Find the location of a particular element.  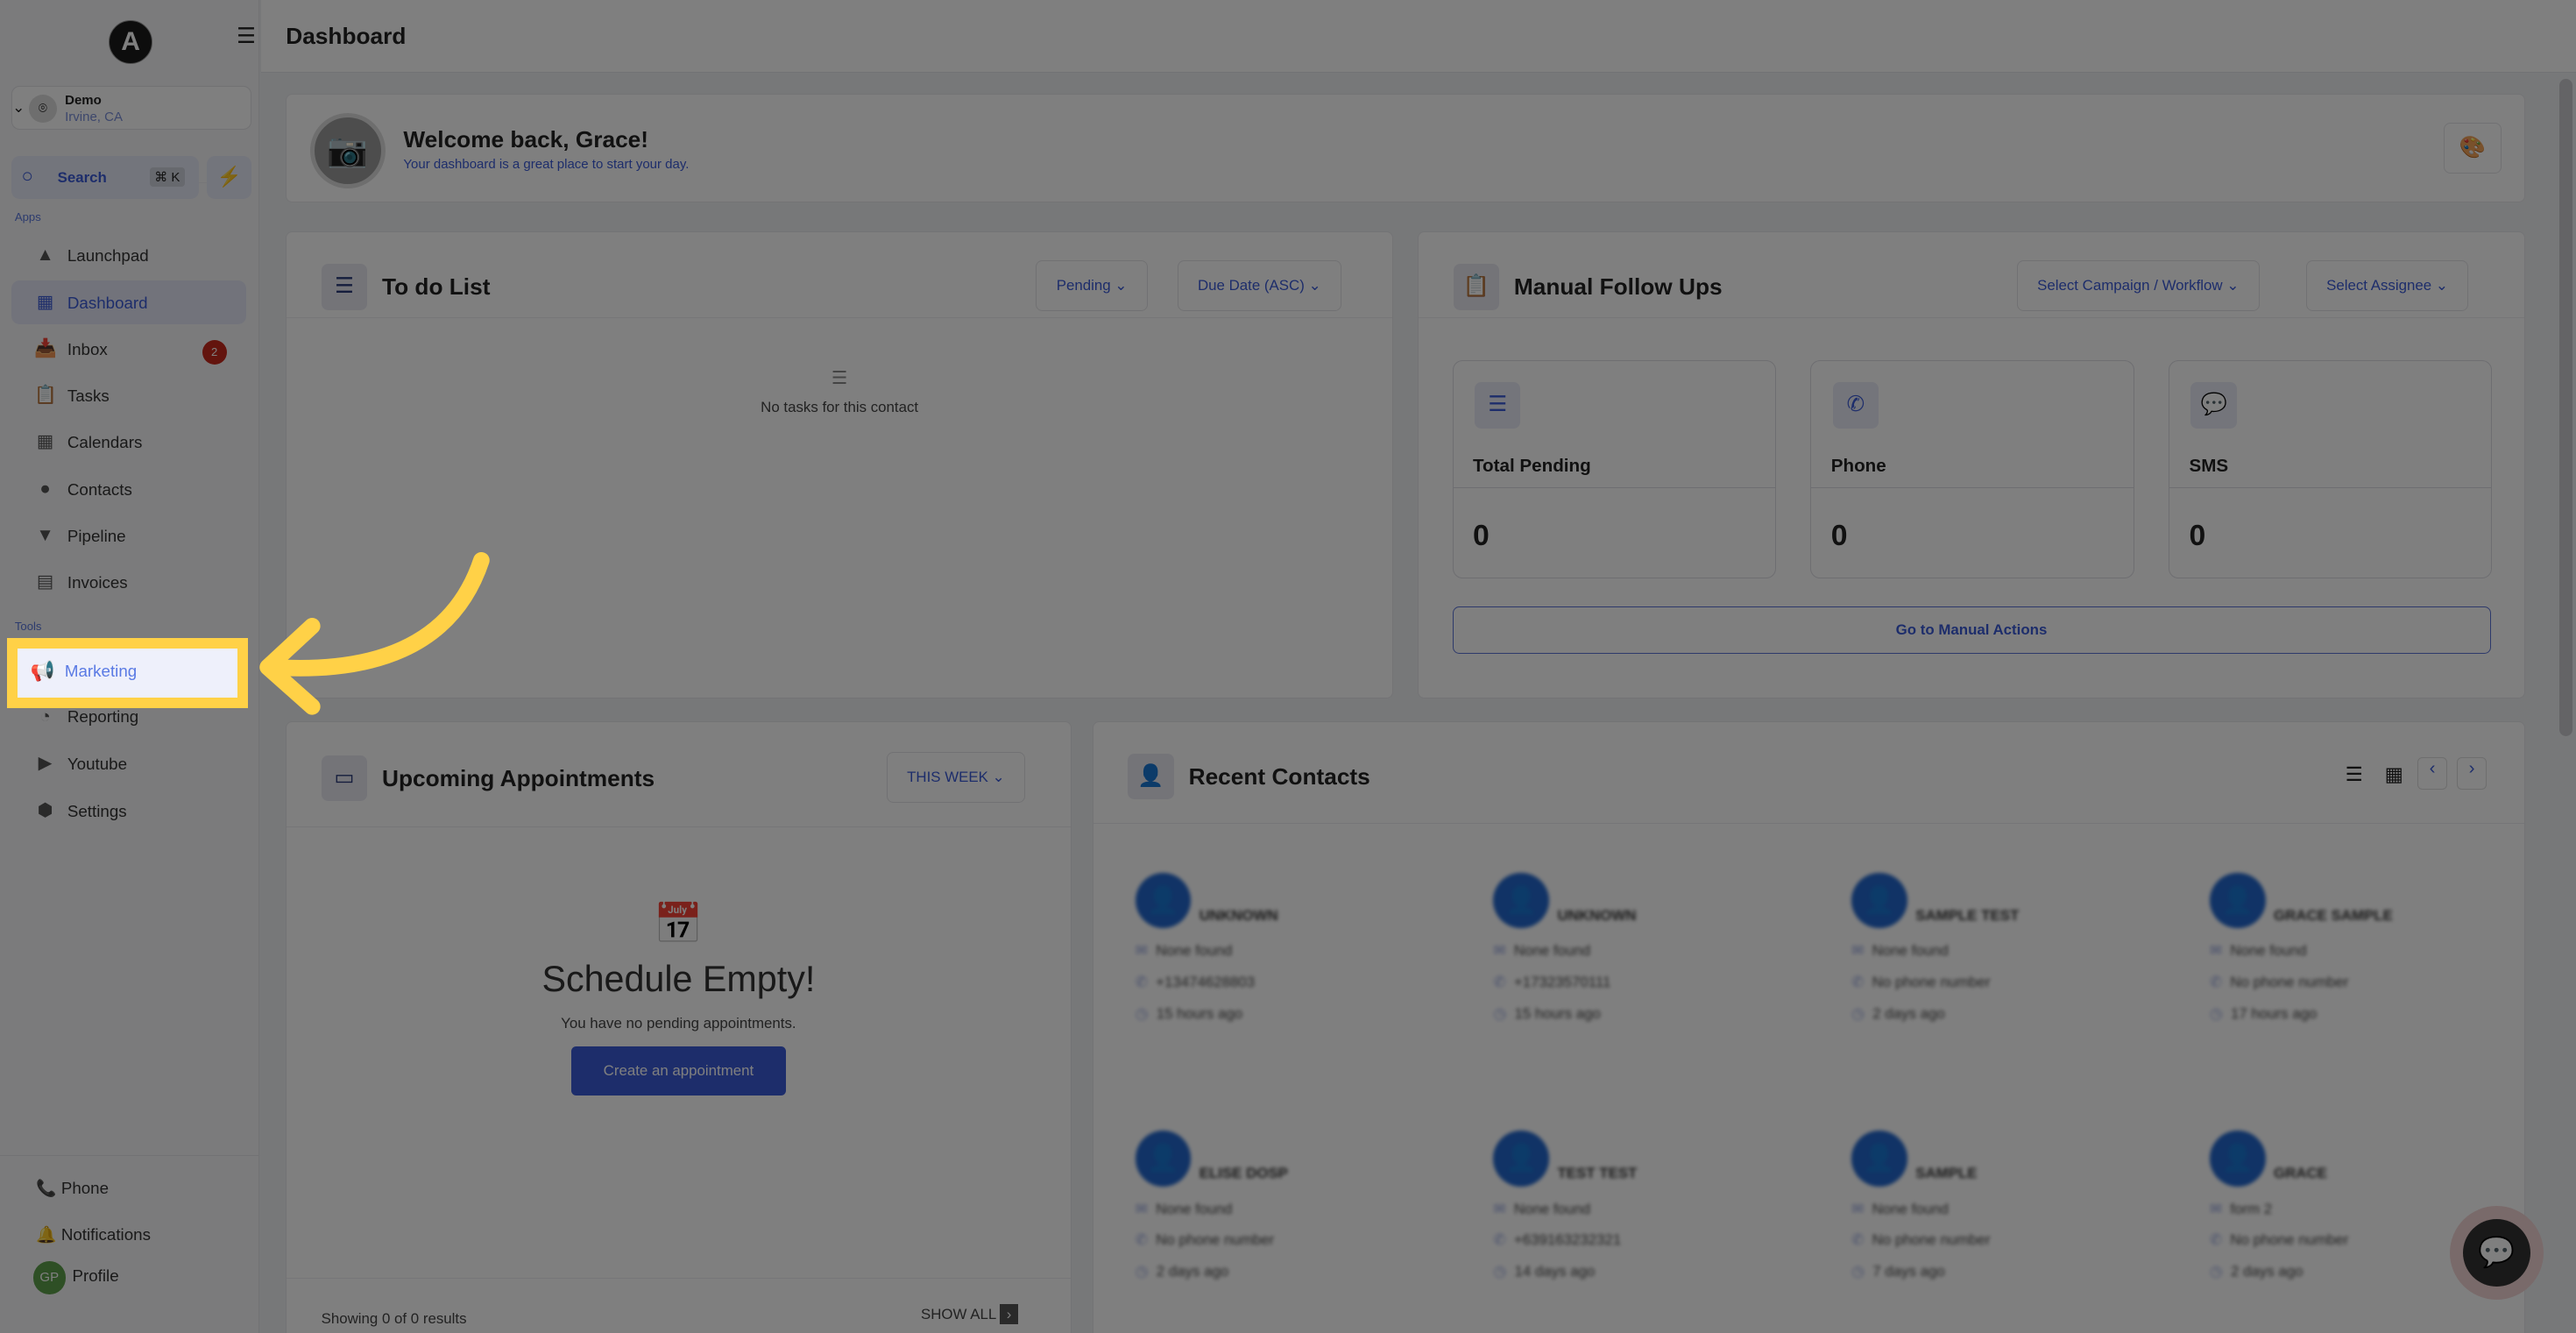

pointer-arrow-icon is located at coordinates (374, 633).